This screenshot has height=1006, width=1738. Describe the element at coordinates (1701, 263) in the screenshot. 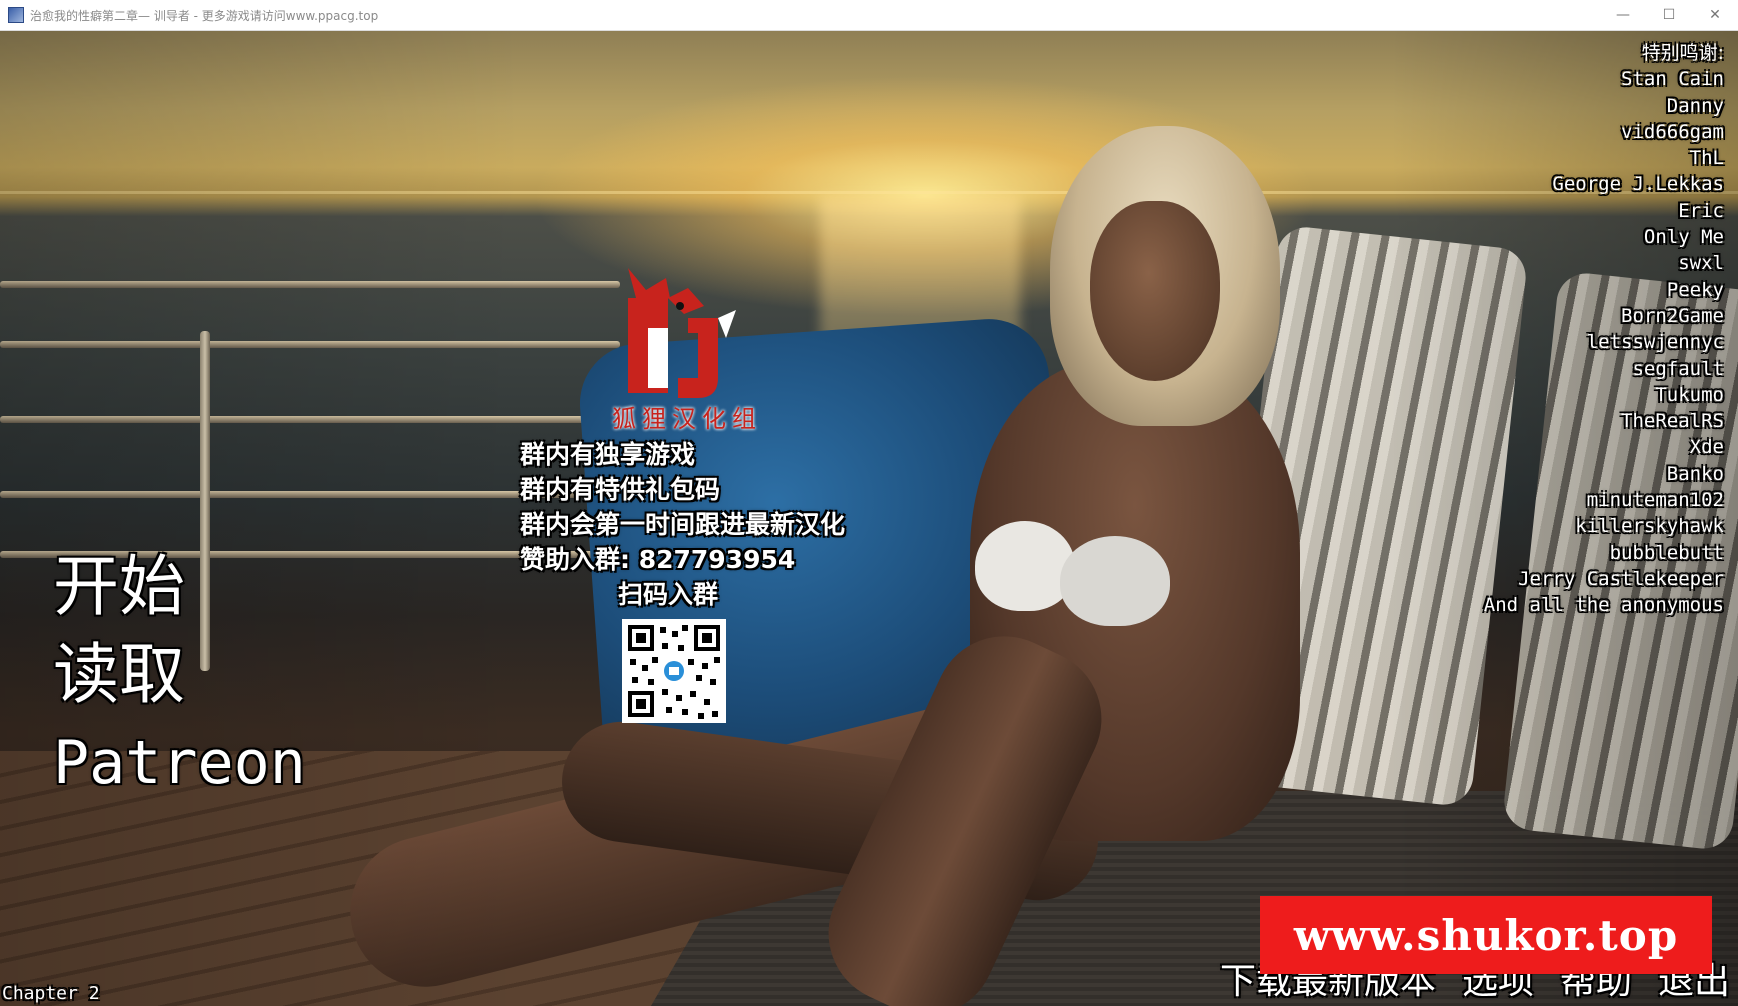

I see `credit-name: swxl` at that location.